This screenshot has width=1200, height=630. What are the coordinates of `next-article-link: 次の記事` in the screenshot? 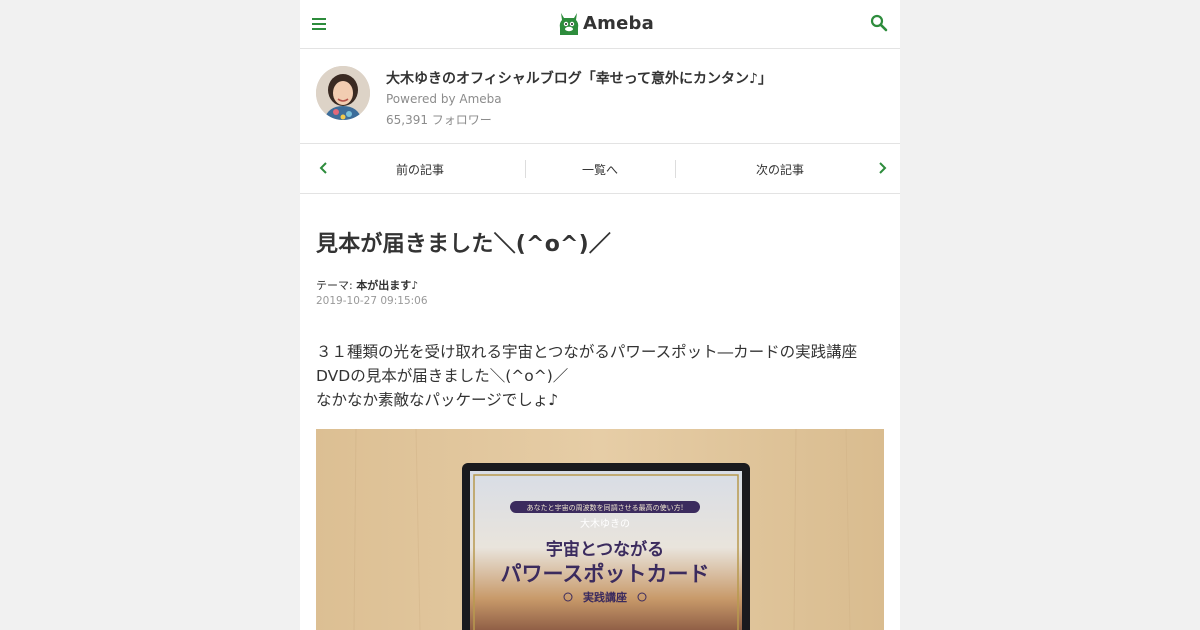 It's located at (780, 169).